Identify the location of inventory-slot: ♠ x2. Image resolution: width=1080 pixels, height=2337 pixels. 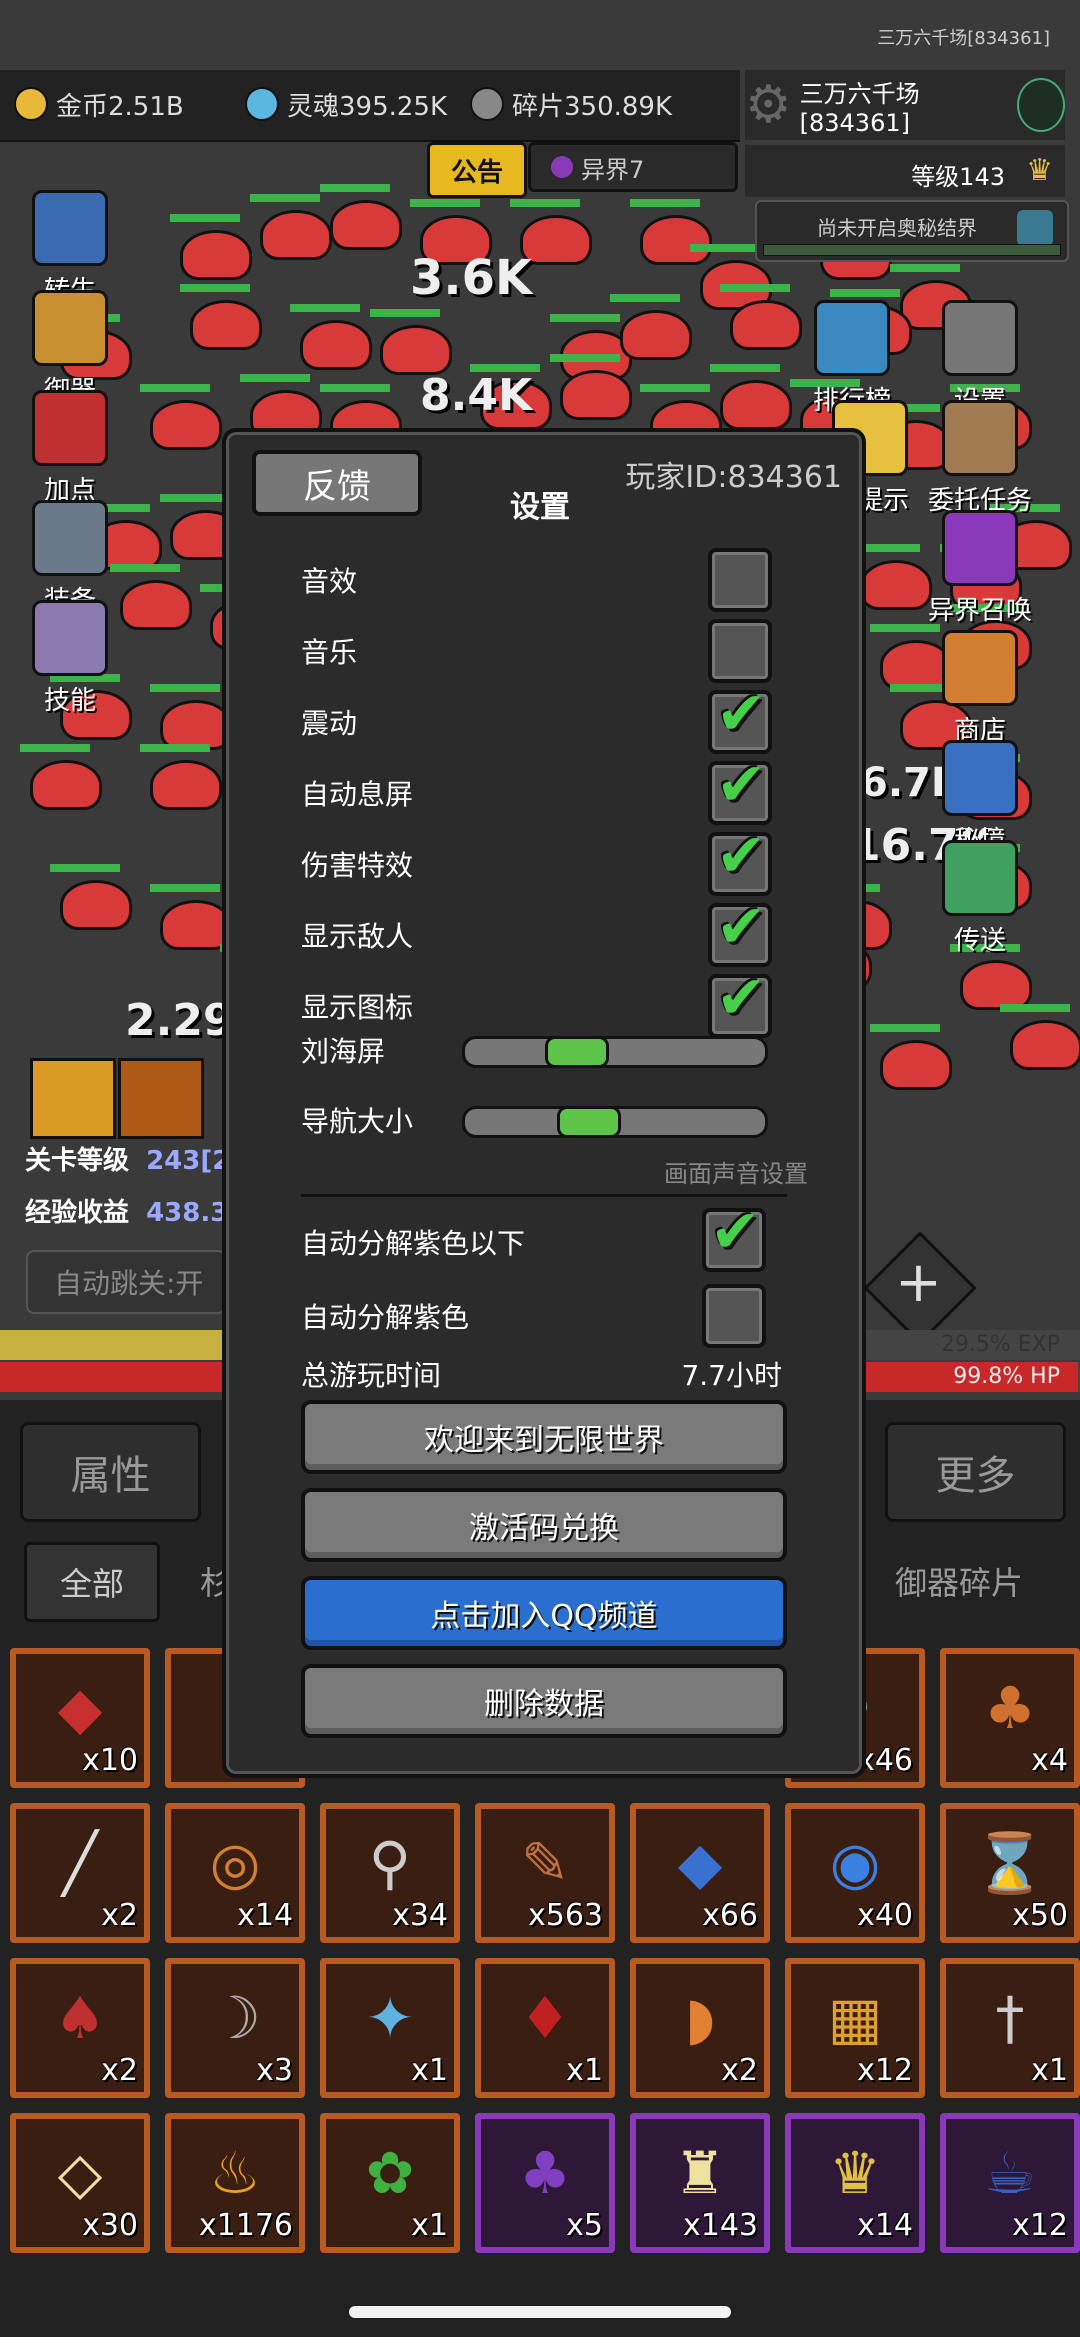
(80, 2028).